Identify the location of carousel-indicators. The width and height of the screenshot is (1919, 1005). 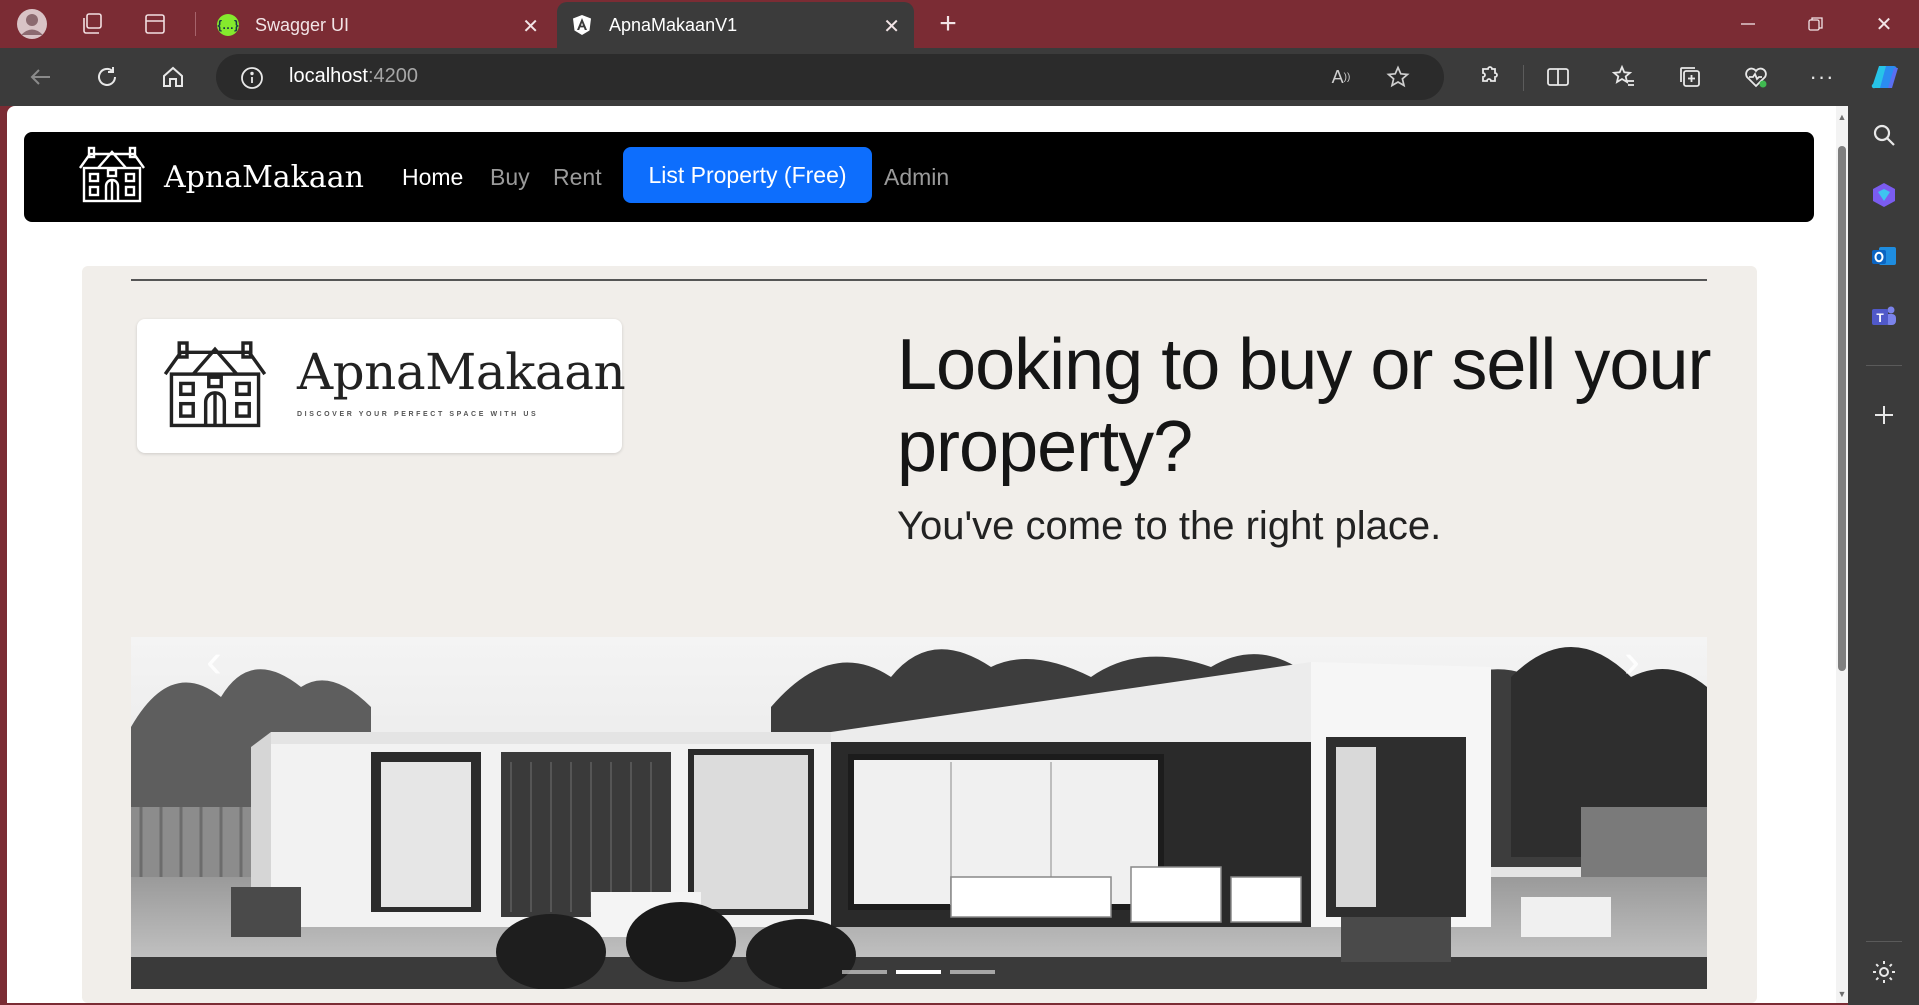
(918, 972).